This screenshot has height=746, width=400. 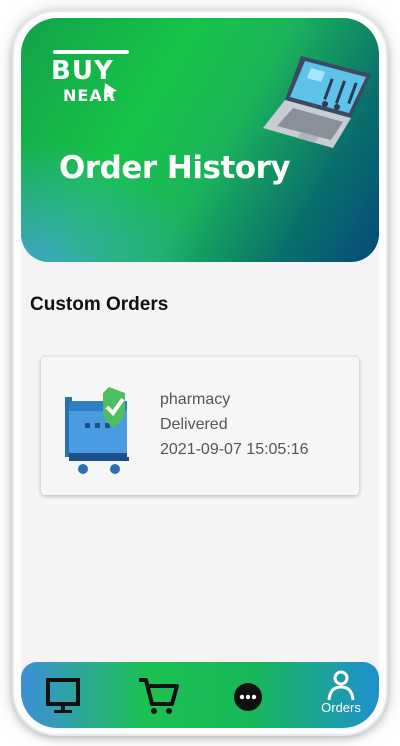 What do you see at coordinates (89, 77) in the screenshot?
I see `buy-near-logo: BUY NEAR` at bounding box center [89, 77].